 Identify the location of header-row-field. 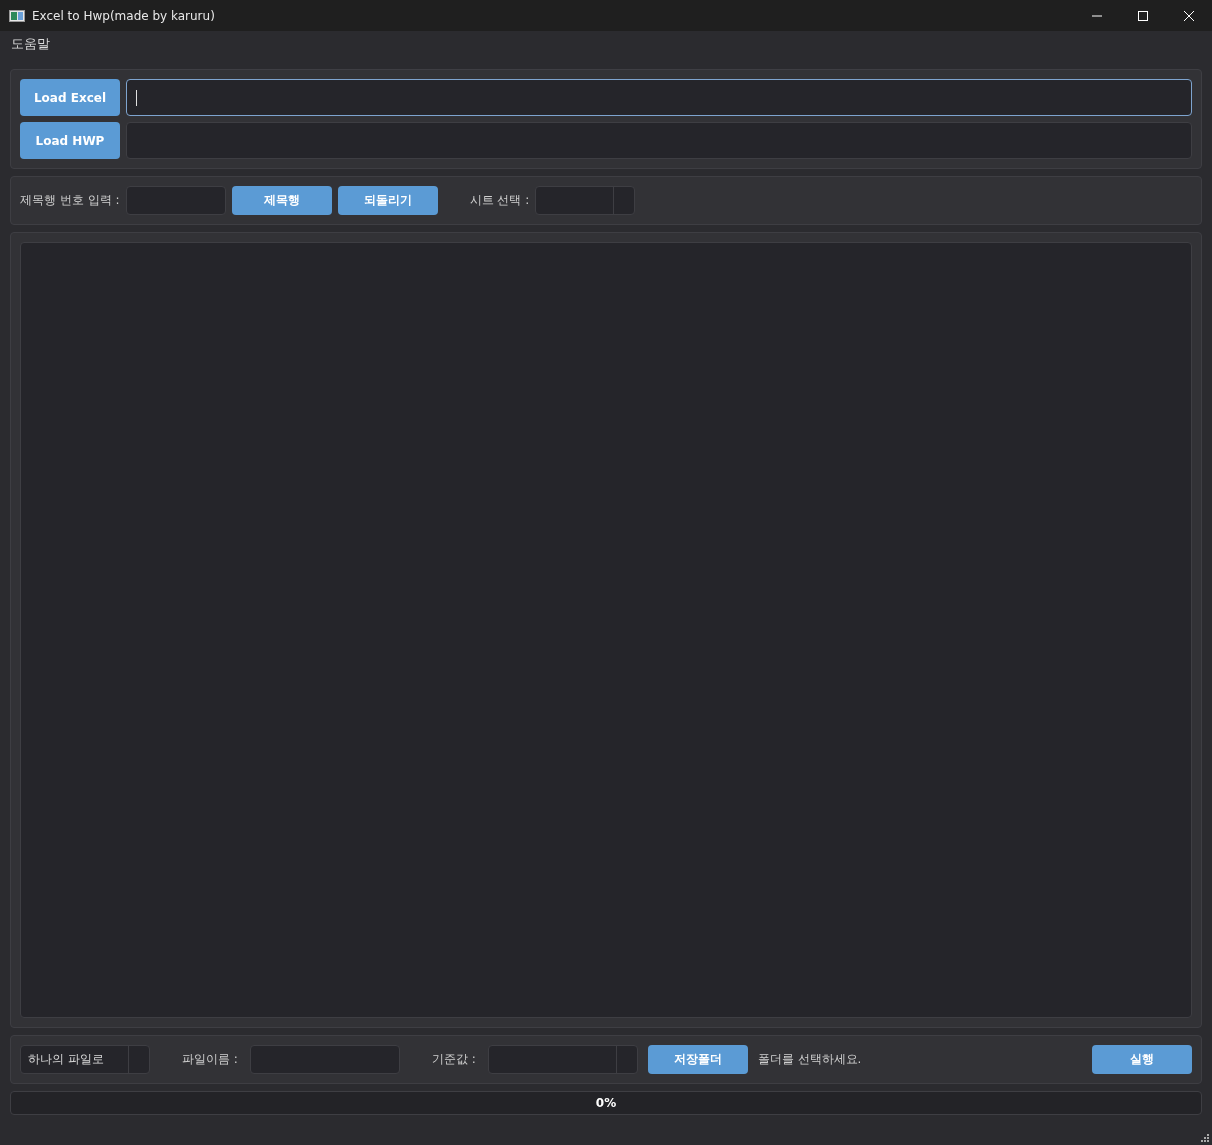
(175, 200).